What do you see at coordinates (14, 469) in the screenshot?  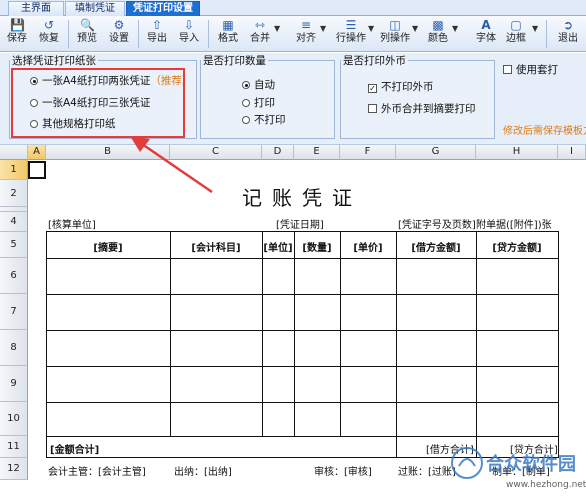 I see `row-header-12: 12` at bounding box center [14, 469].